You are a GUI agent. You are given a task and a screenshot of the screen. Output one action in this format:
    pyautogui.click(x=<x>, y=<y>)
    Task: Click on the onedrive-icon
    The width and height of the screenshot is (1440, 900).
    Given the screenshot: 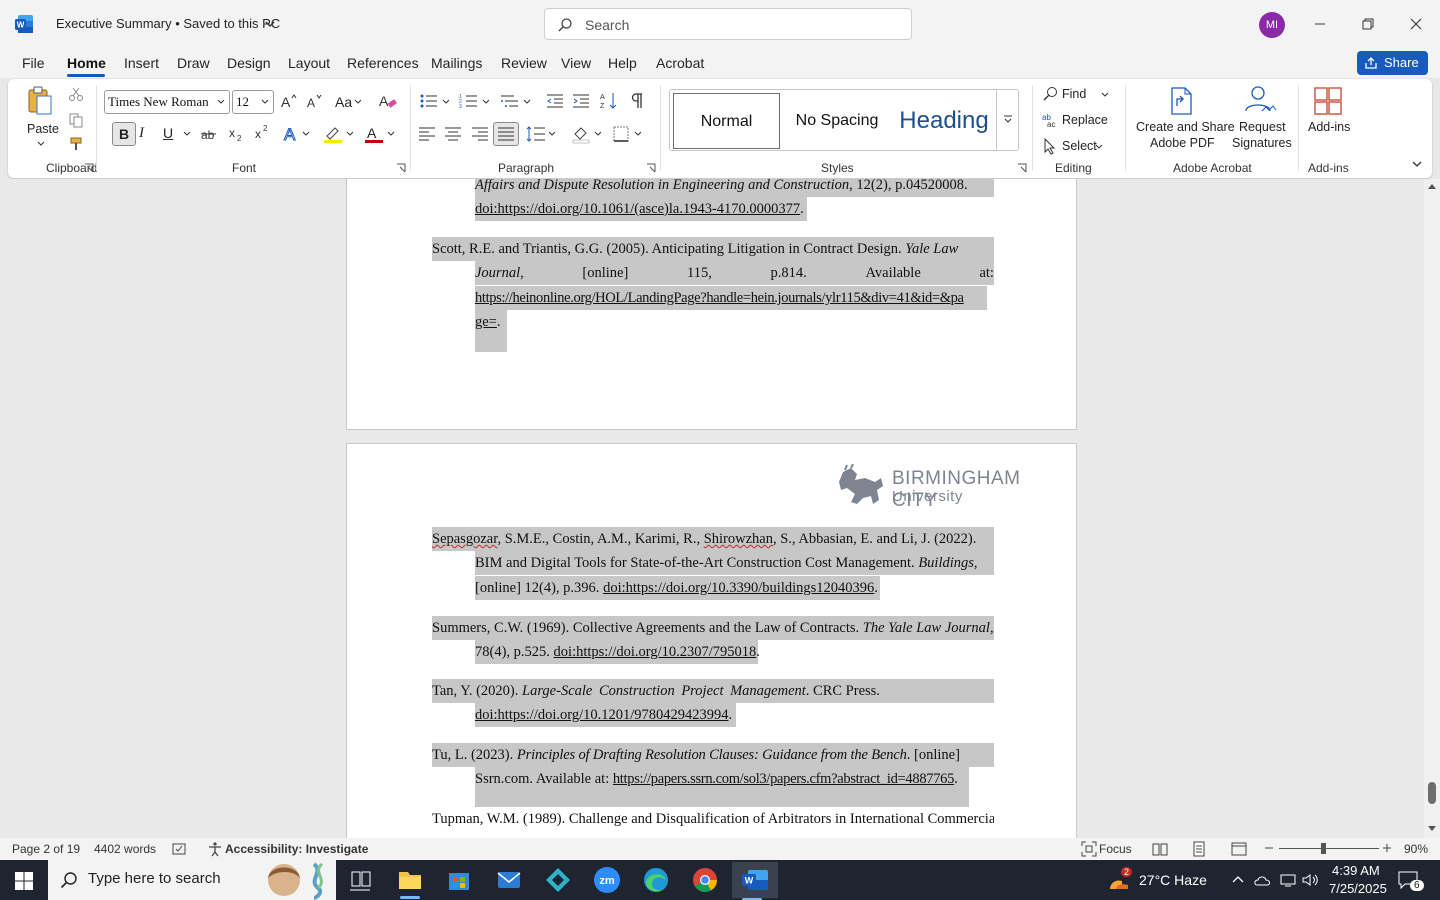 What is the action you would take?
    pyautogui.click(x=1263, y=880)
    